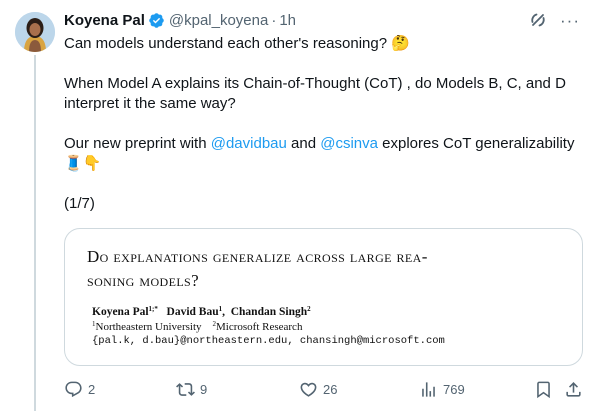  Describe the element at coordinates (303, 143) in the screenshot. I see `tweet-line-3-mid: and` at that location.